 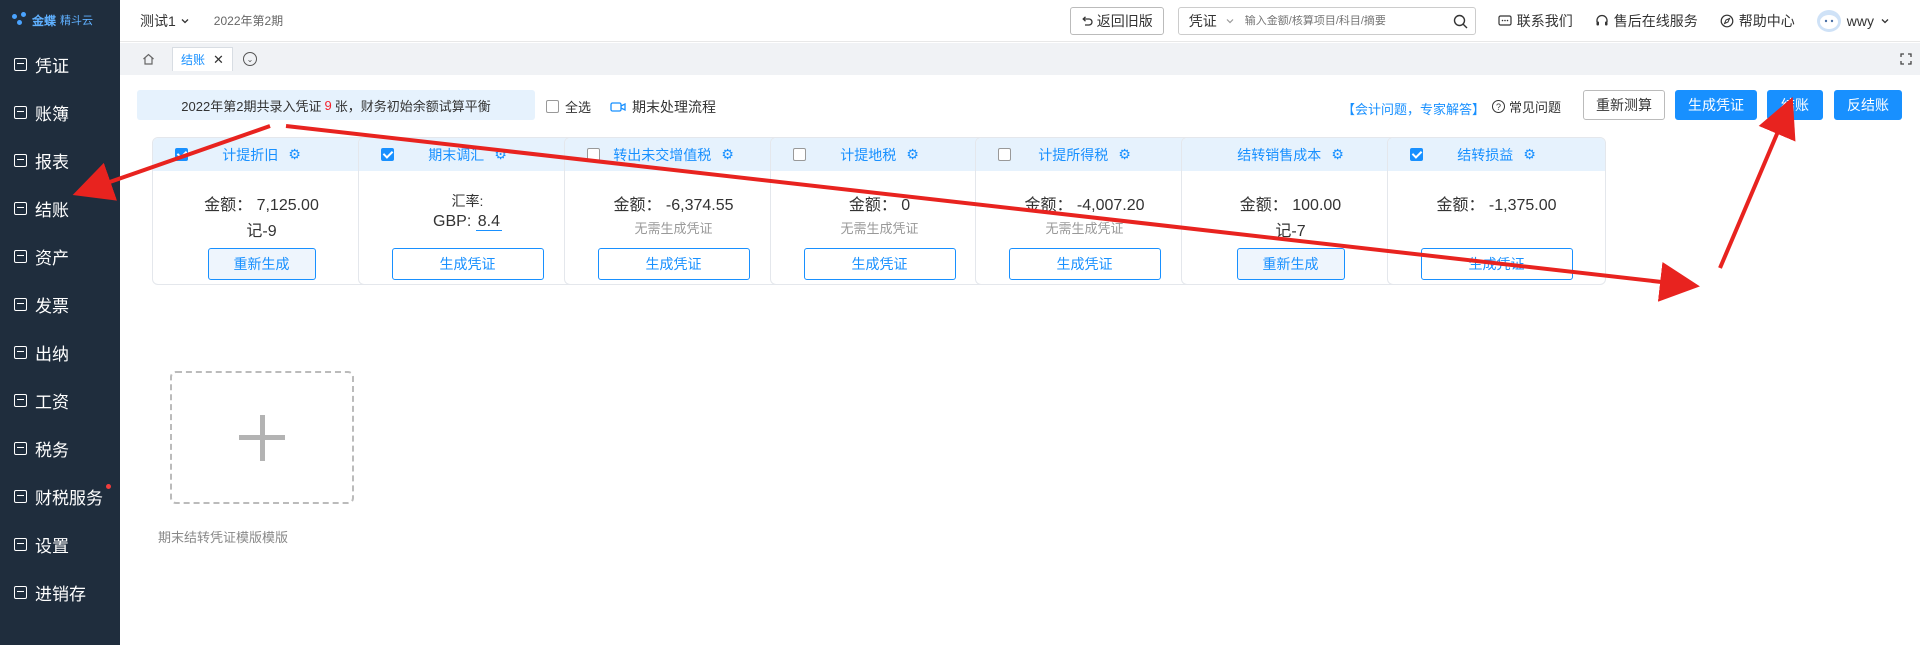 I want to click on salary-icon, so click(x=20, y=400).